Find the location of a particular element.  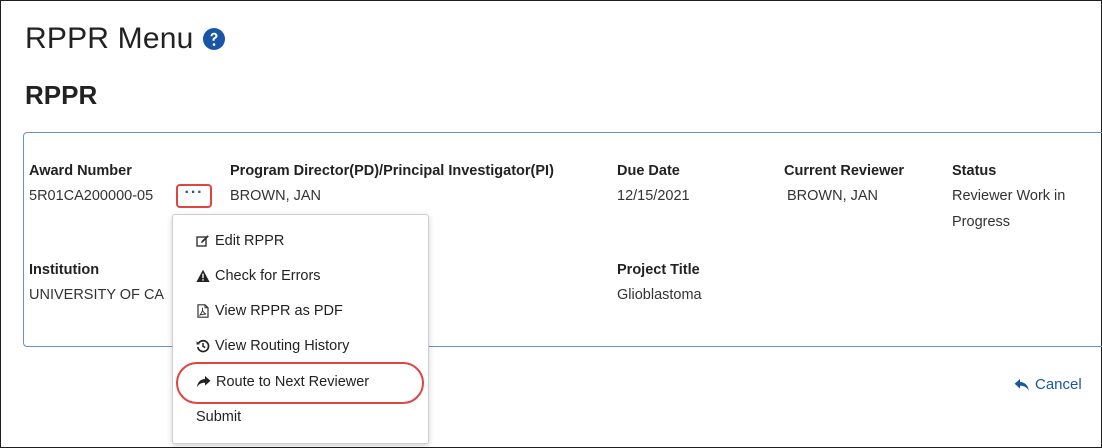

menu-item-edit-rppr: Edit RPPR is located at coordinates (240, 241).